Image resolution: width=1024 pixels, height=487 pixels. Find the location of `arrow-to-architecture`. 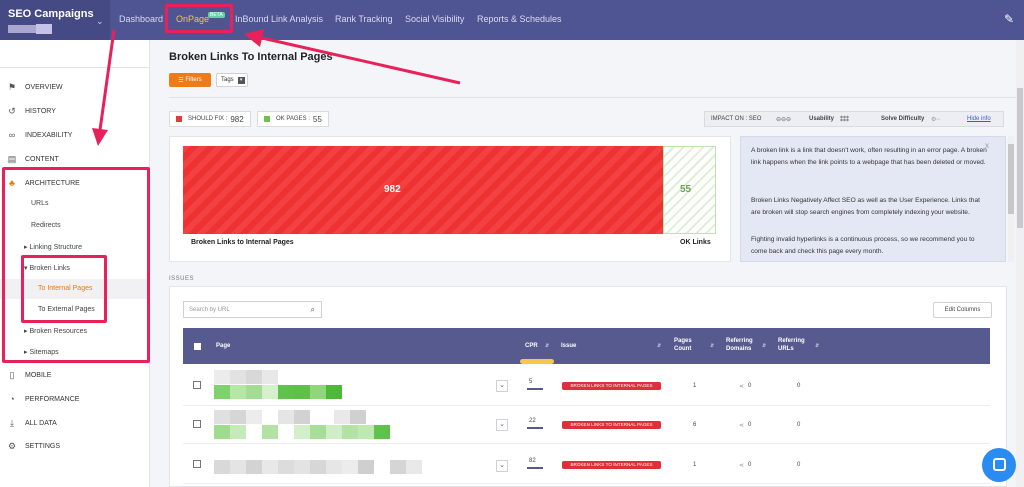

arrow-to-architecture is located at coordinates (104, 87).